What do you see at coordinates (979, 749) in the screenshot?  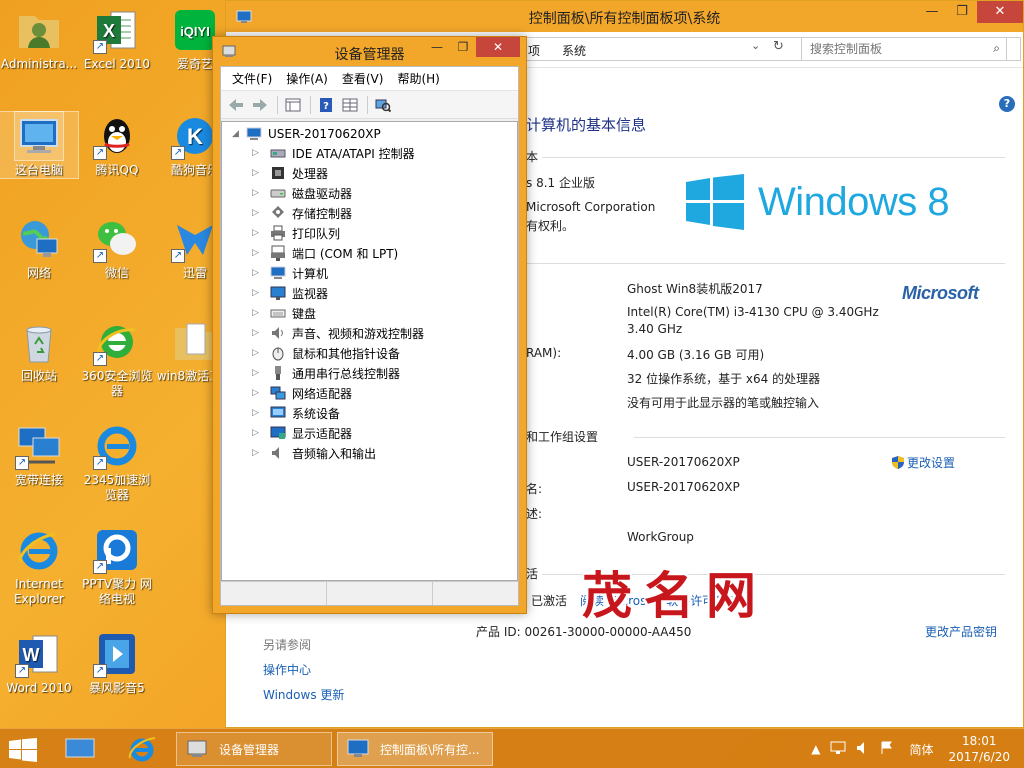 I see `clock: 18:01 2017/6/20` at bounding box center [979, 749].